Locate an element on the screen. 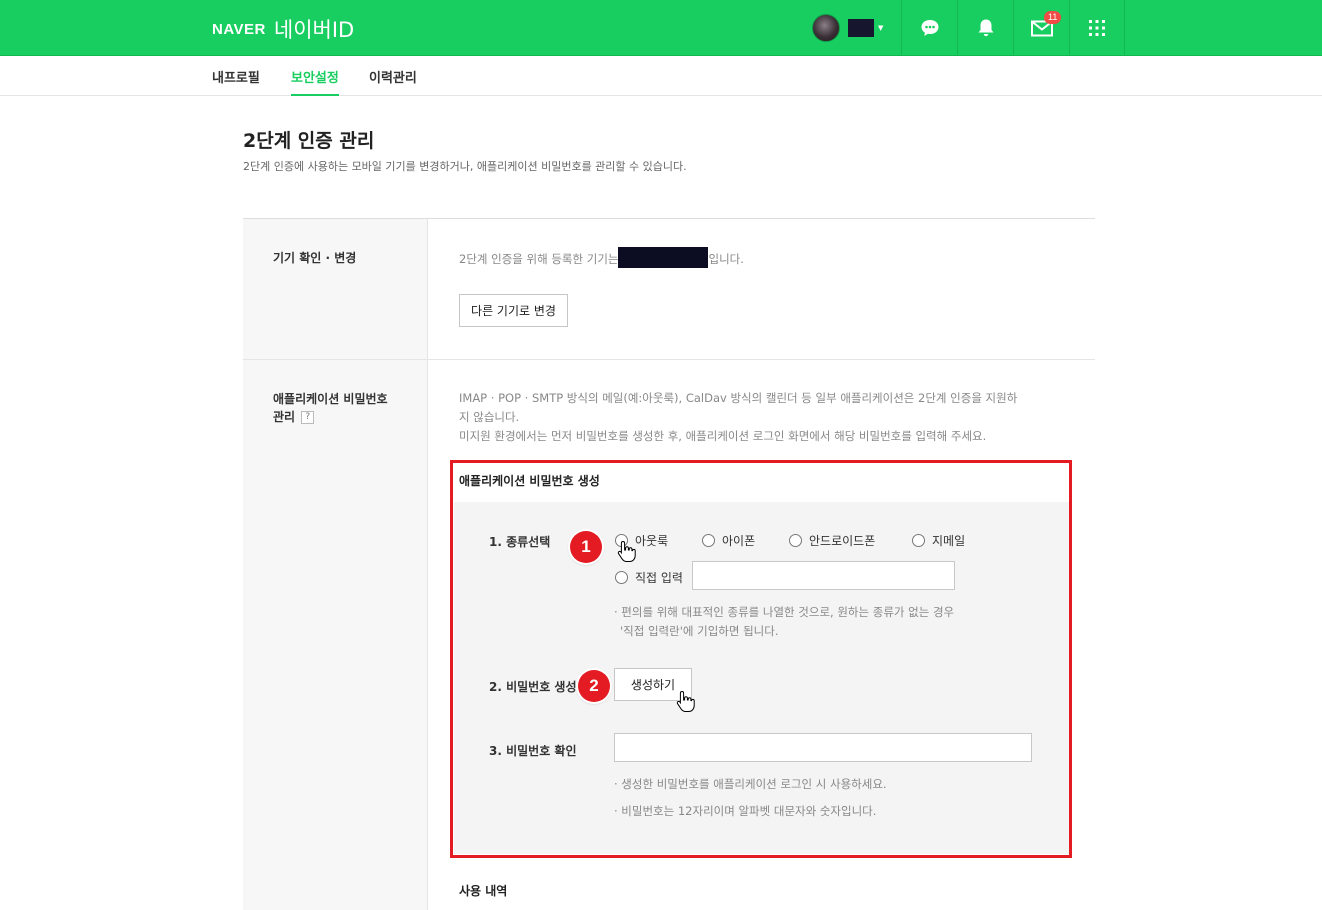 This screenshot has width=1322, height=910. step-marker-1: 1 is located at coordinates (586, 547).